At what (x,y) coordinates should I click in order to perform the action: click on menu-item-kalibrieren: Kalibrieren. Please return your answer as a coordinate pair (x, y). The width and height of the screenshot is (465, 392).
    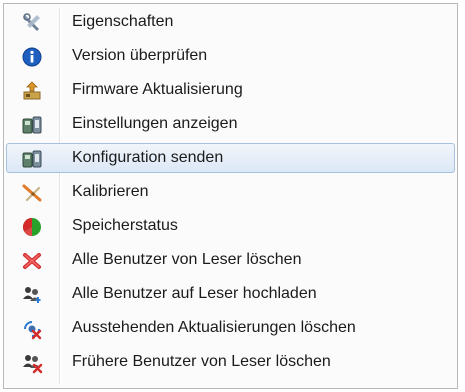
    Looking at the image, I should click on (230, 192).